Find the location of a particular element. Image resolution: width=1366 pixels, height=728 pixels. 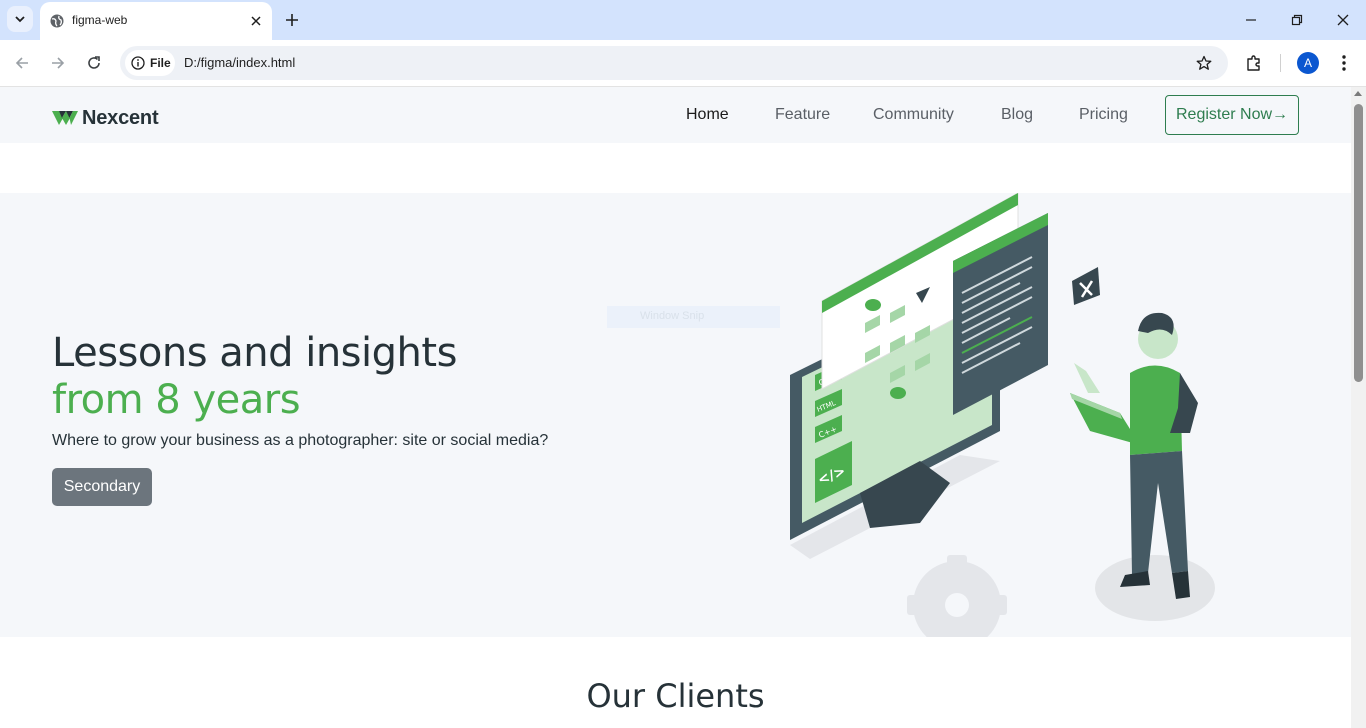

window-snip-label: Window Snip is located at coordinates (672, 316).